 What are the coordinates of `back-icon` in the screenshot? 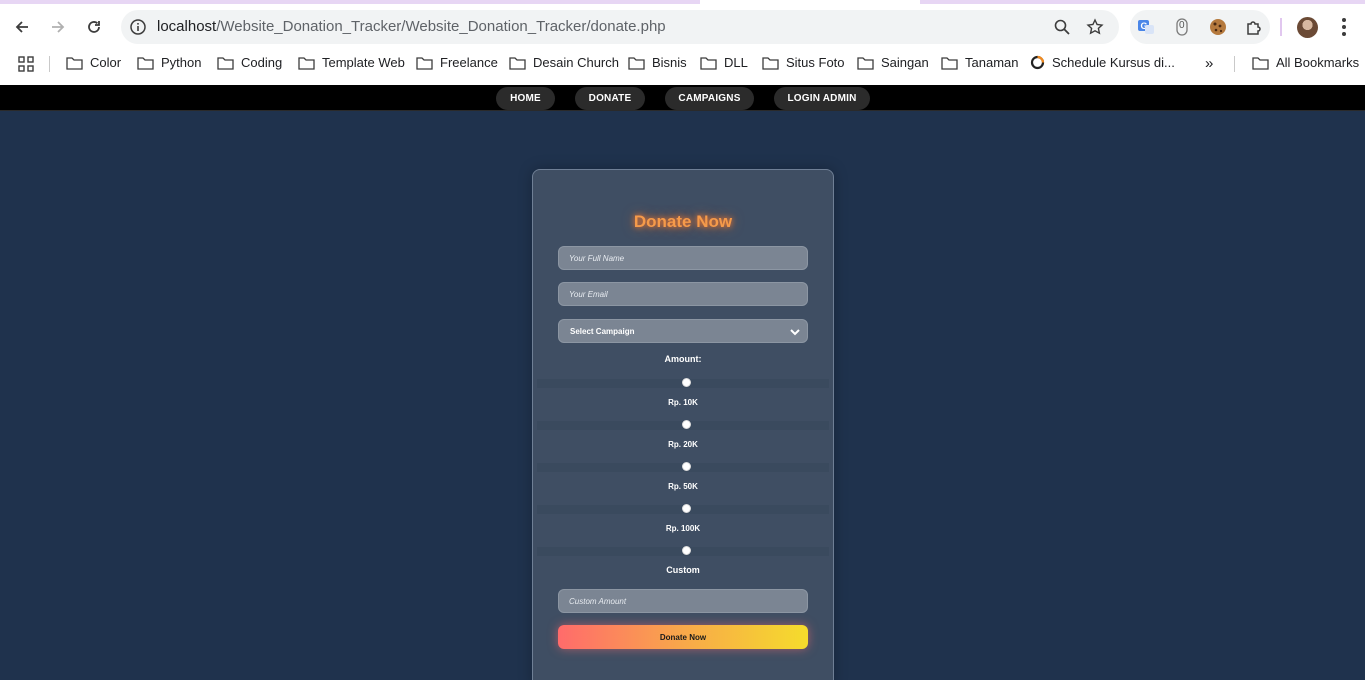 It's located at (22, 27).